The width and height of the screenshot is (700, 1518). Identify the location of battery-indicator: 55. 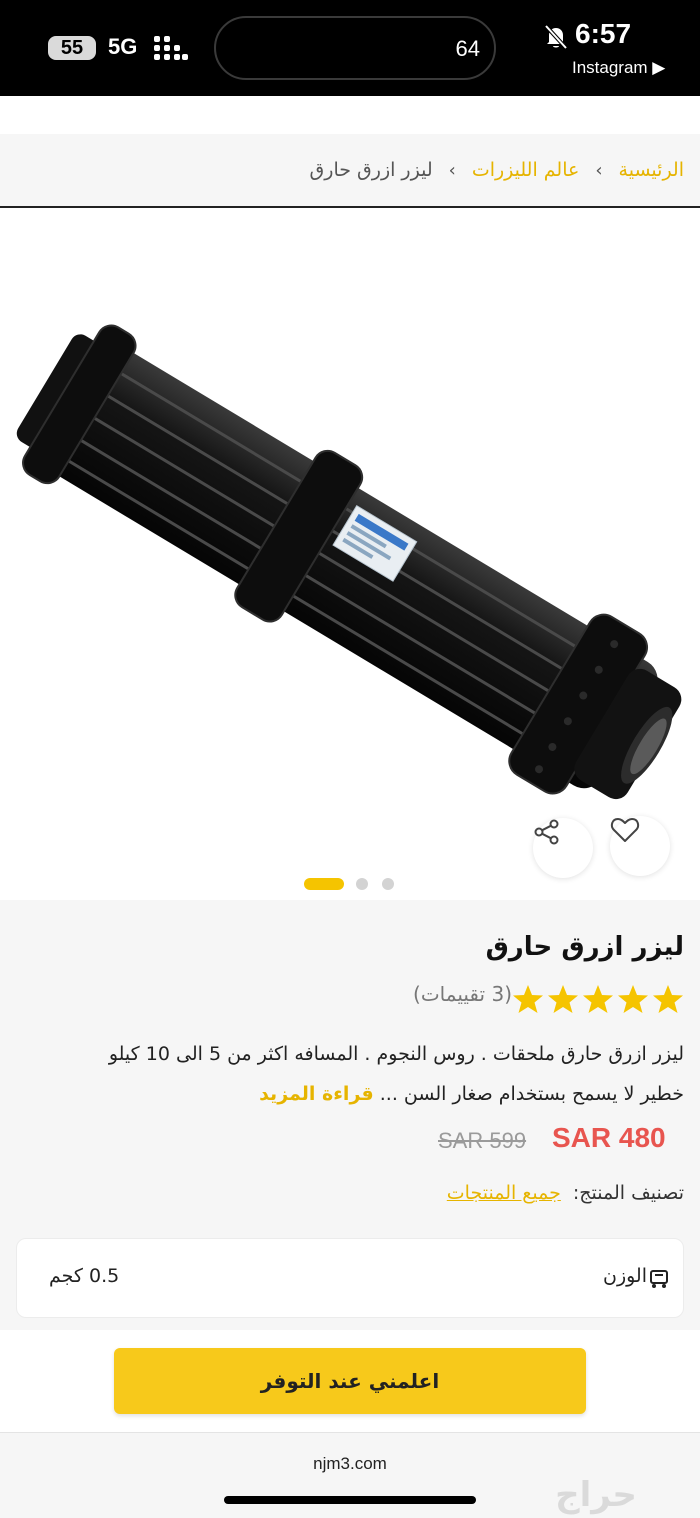
(72, 48).